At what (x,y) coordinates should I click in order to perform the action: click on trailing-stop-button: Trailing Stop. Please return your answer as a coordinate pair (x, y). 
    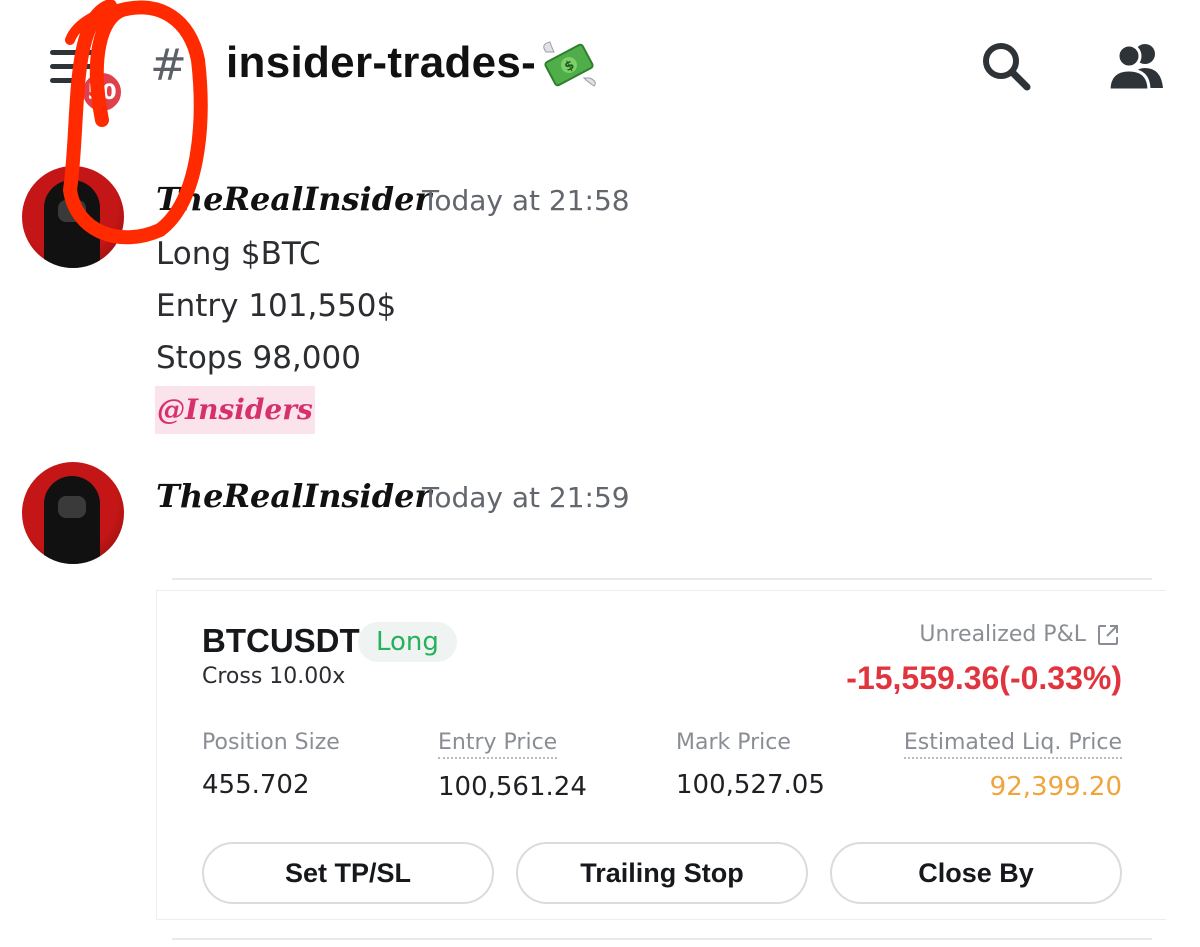
    Looking at the image, I should click on (662, 873).